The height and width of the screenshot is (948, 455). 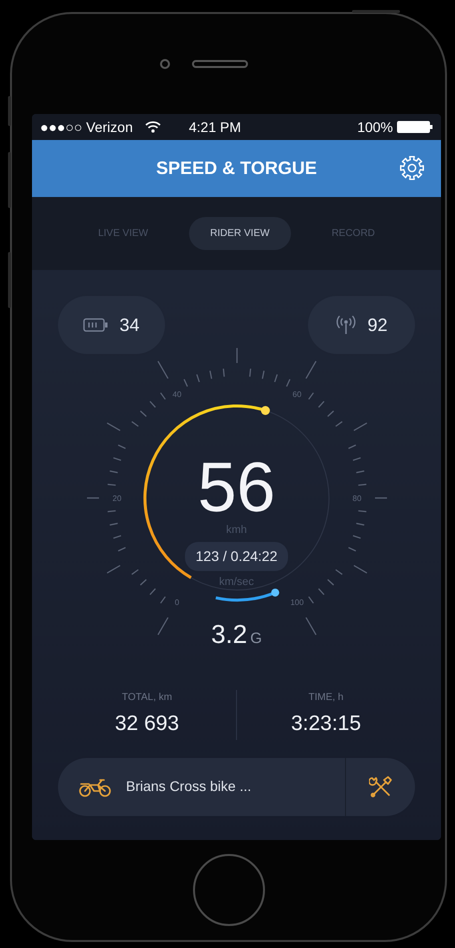 I want to click on earpiece, so click(x=220, y=64).